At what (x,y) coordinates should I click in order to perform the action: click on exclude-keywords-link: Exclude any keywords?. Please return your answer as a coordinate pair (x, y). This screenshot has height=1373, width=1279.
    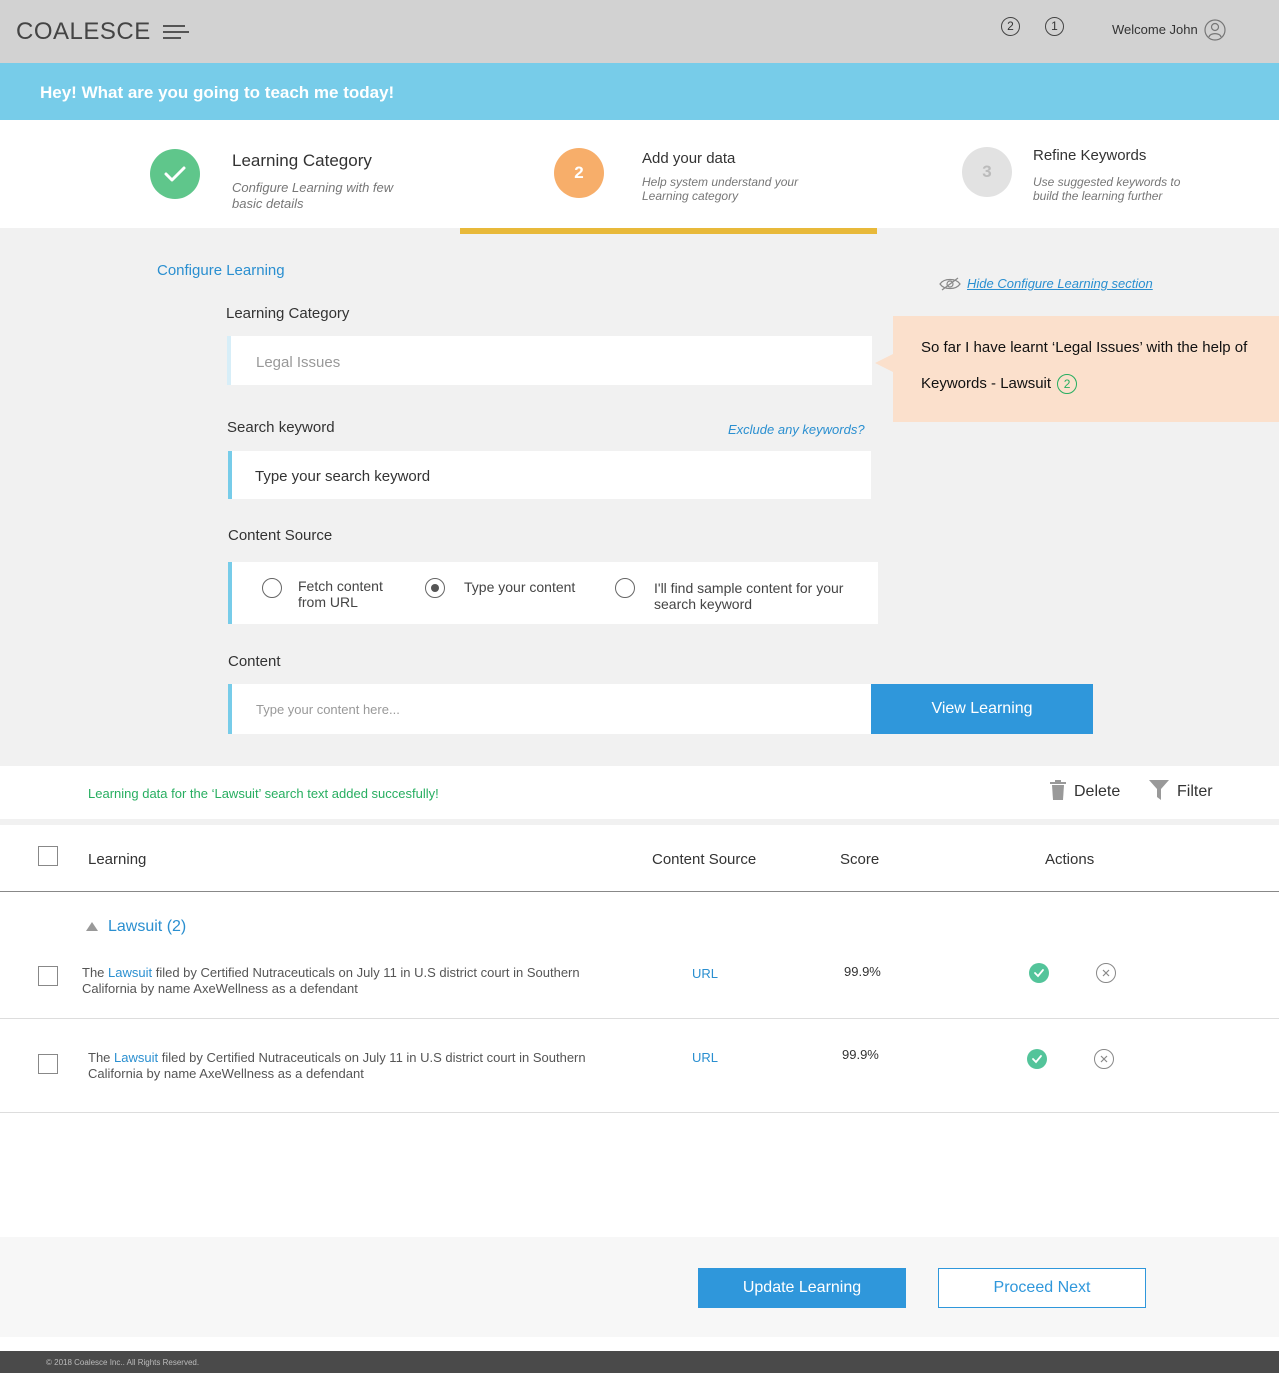
    Looking at the image, I should click on (796, 429).